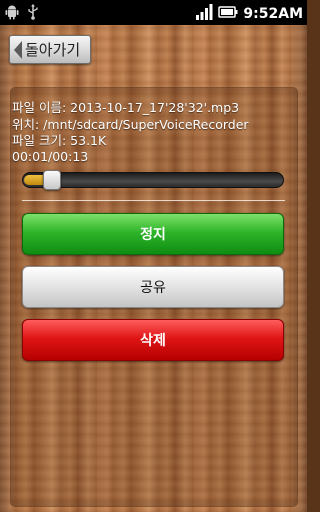 The image size is (320, 512). I want to click on back-button: 돌아가기, so click(50, 49).